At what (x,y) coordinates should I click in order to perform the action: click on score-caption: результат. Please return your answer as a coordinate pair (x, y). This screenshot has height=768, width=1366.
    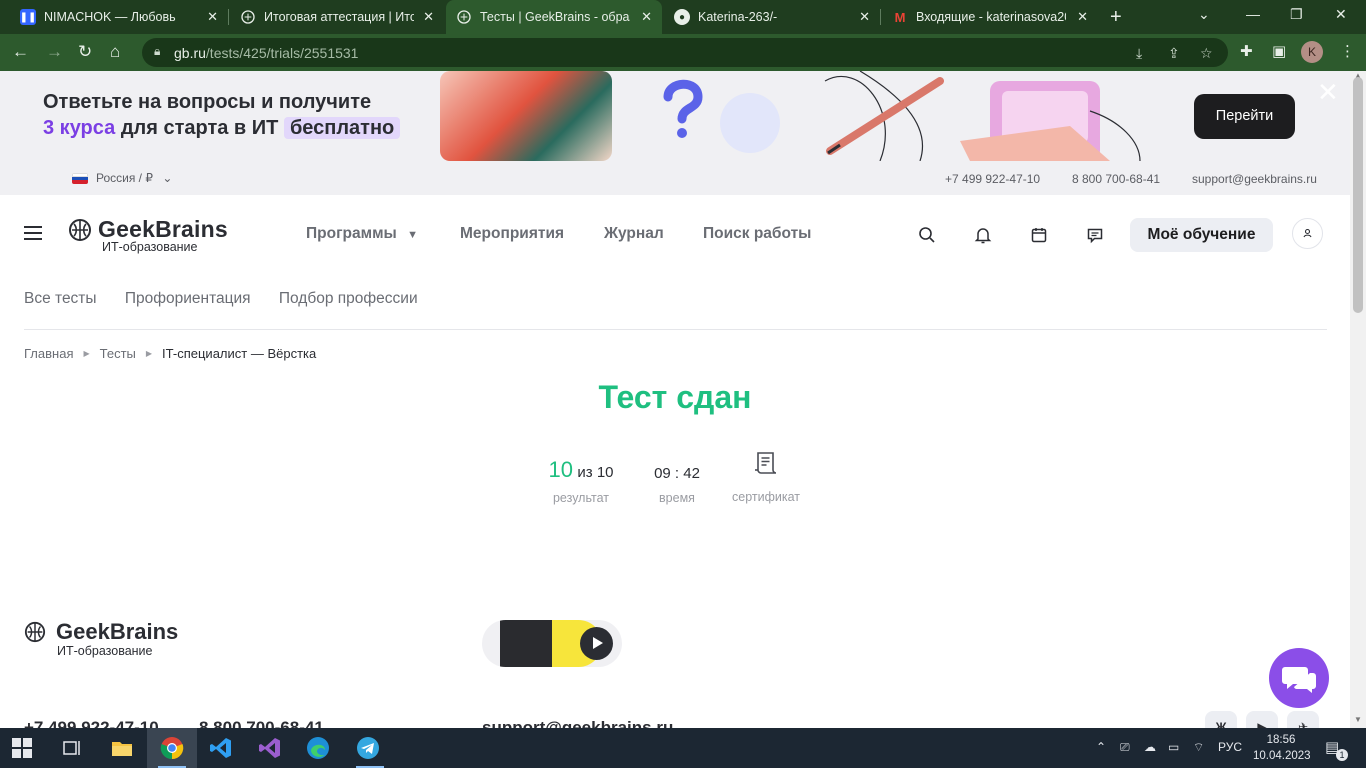
    Looking at the image, I should click on (580, 498).